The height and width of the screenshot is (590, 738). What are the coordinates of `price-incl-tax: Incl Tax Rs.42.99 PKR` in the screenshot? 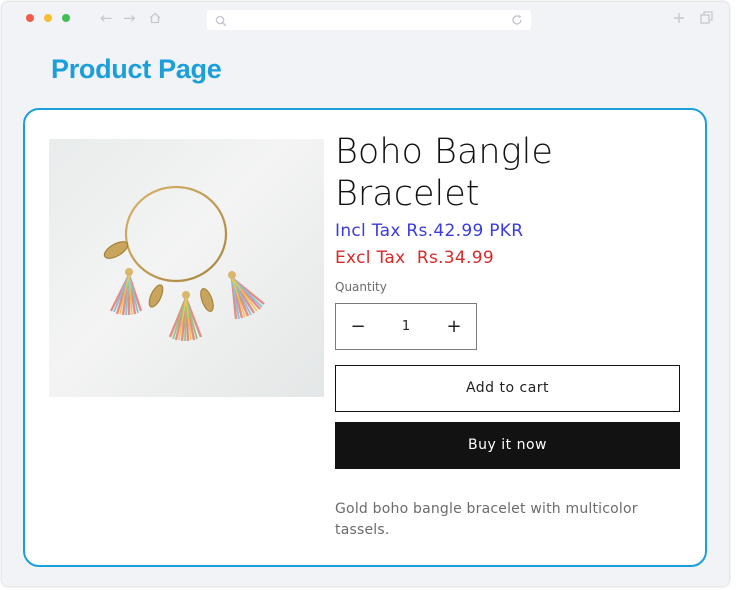 It's located at (429, 231).